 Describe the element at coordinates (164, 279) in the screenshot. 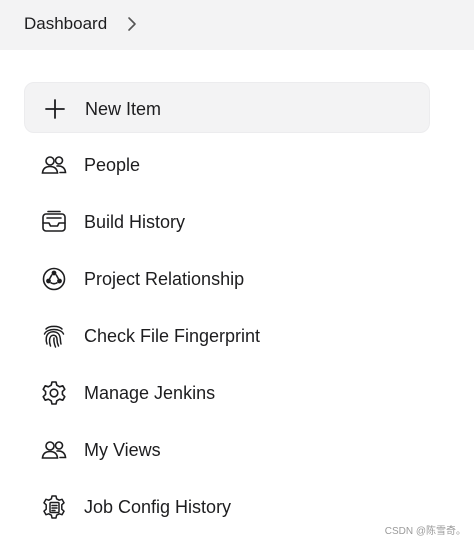

I see `menu-item-label: Project Relationship` at that location.